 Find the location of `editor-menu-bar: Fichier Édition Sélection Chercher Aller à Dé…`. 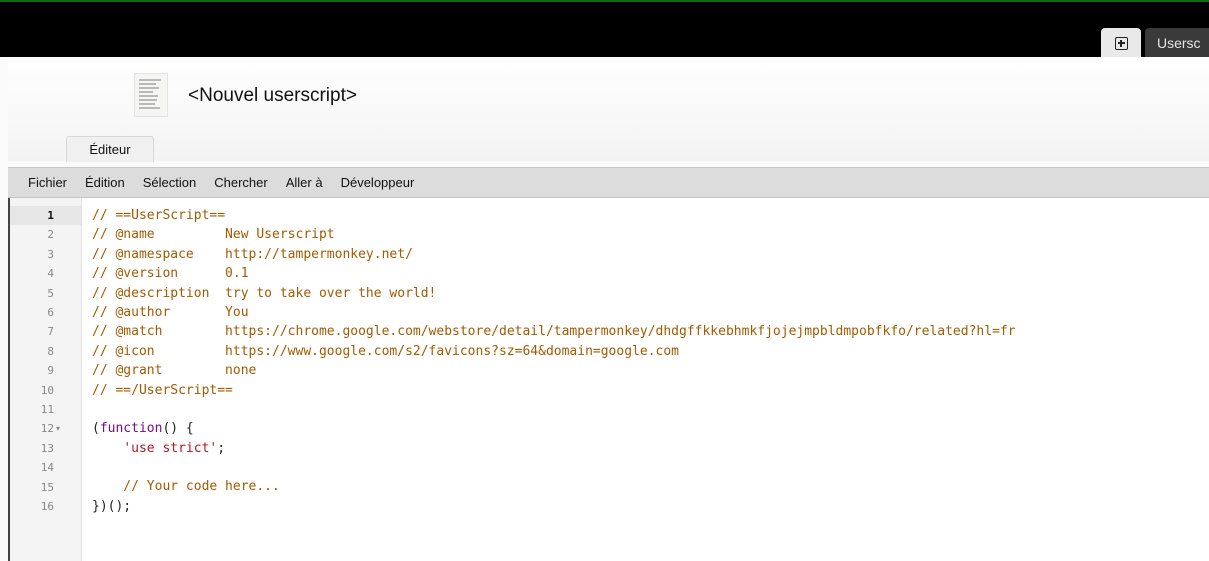

editor-menu-bar: Fichier Édition Sélection Chercher Aller à Dé… is located at coordinates (608, 182).